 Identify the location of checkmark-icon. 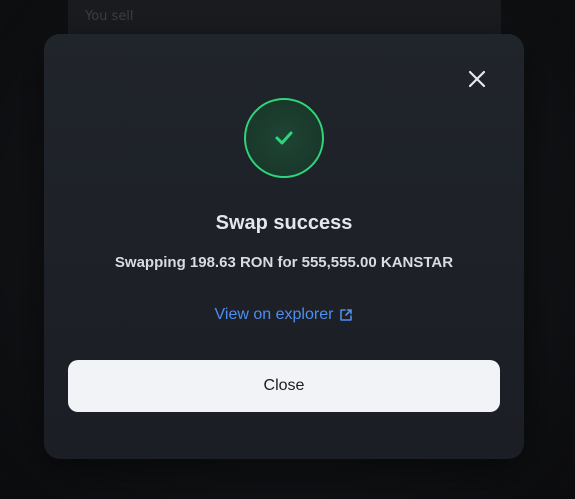
(284, 138).